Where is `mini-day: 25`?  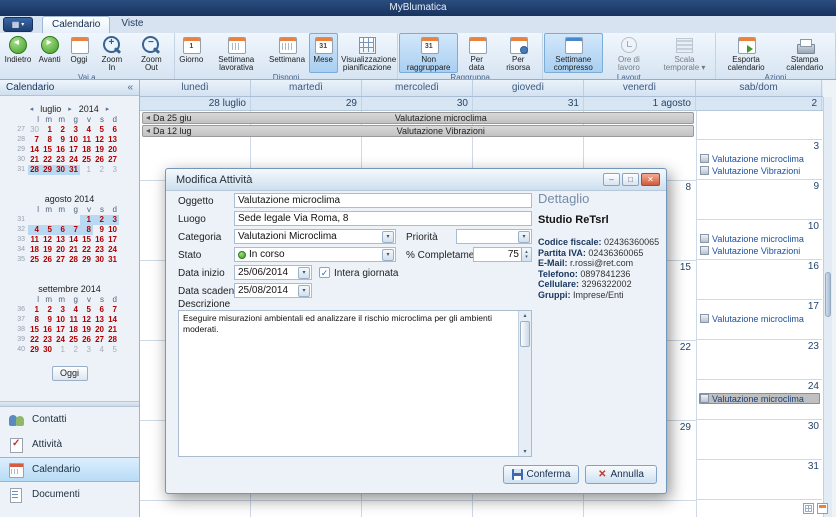 mini-day: 25 is located at coordinates (73, 340).